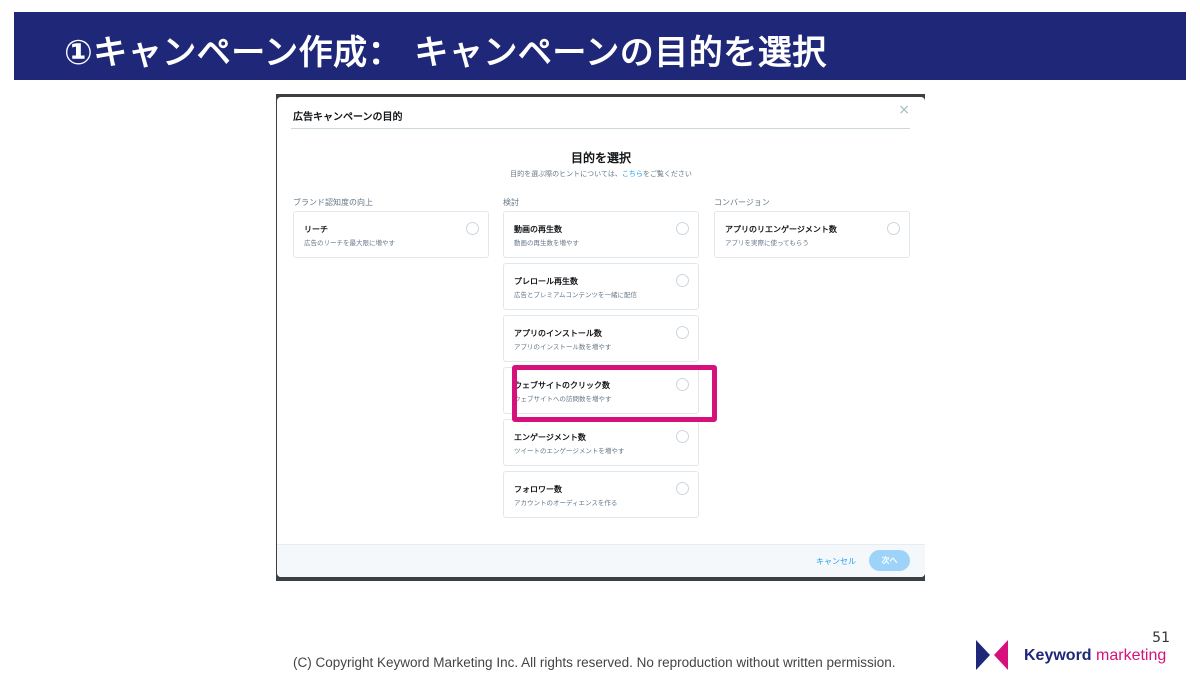  What do you see at coordinates (538, 229) in the screenshot?
I see `objective-title: 動画の再生数` at bounding box center [538, 229].